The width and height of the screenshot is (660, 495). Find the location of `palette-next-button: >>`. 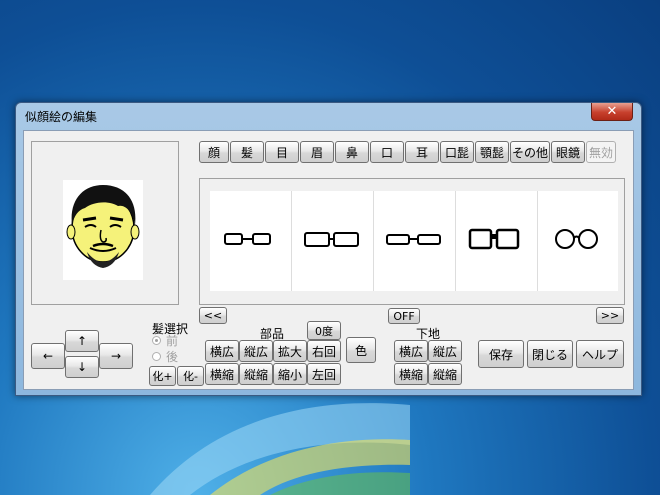

palette-next-button: >> is located at coordinates (610, 315).